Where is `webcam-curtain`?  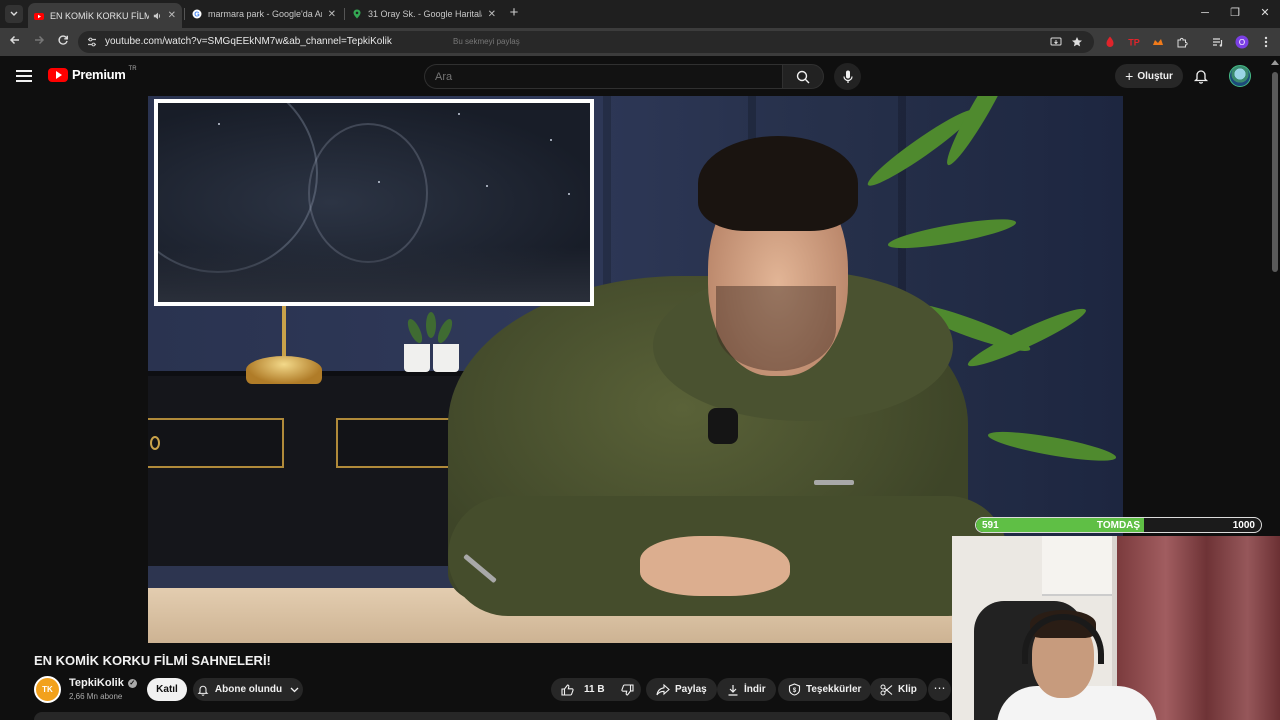 webcam-curtain is located at coordinates (1198, 628).